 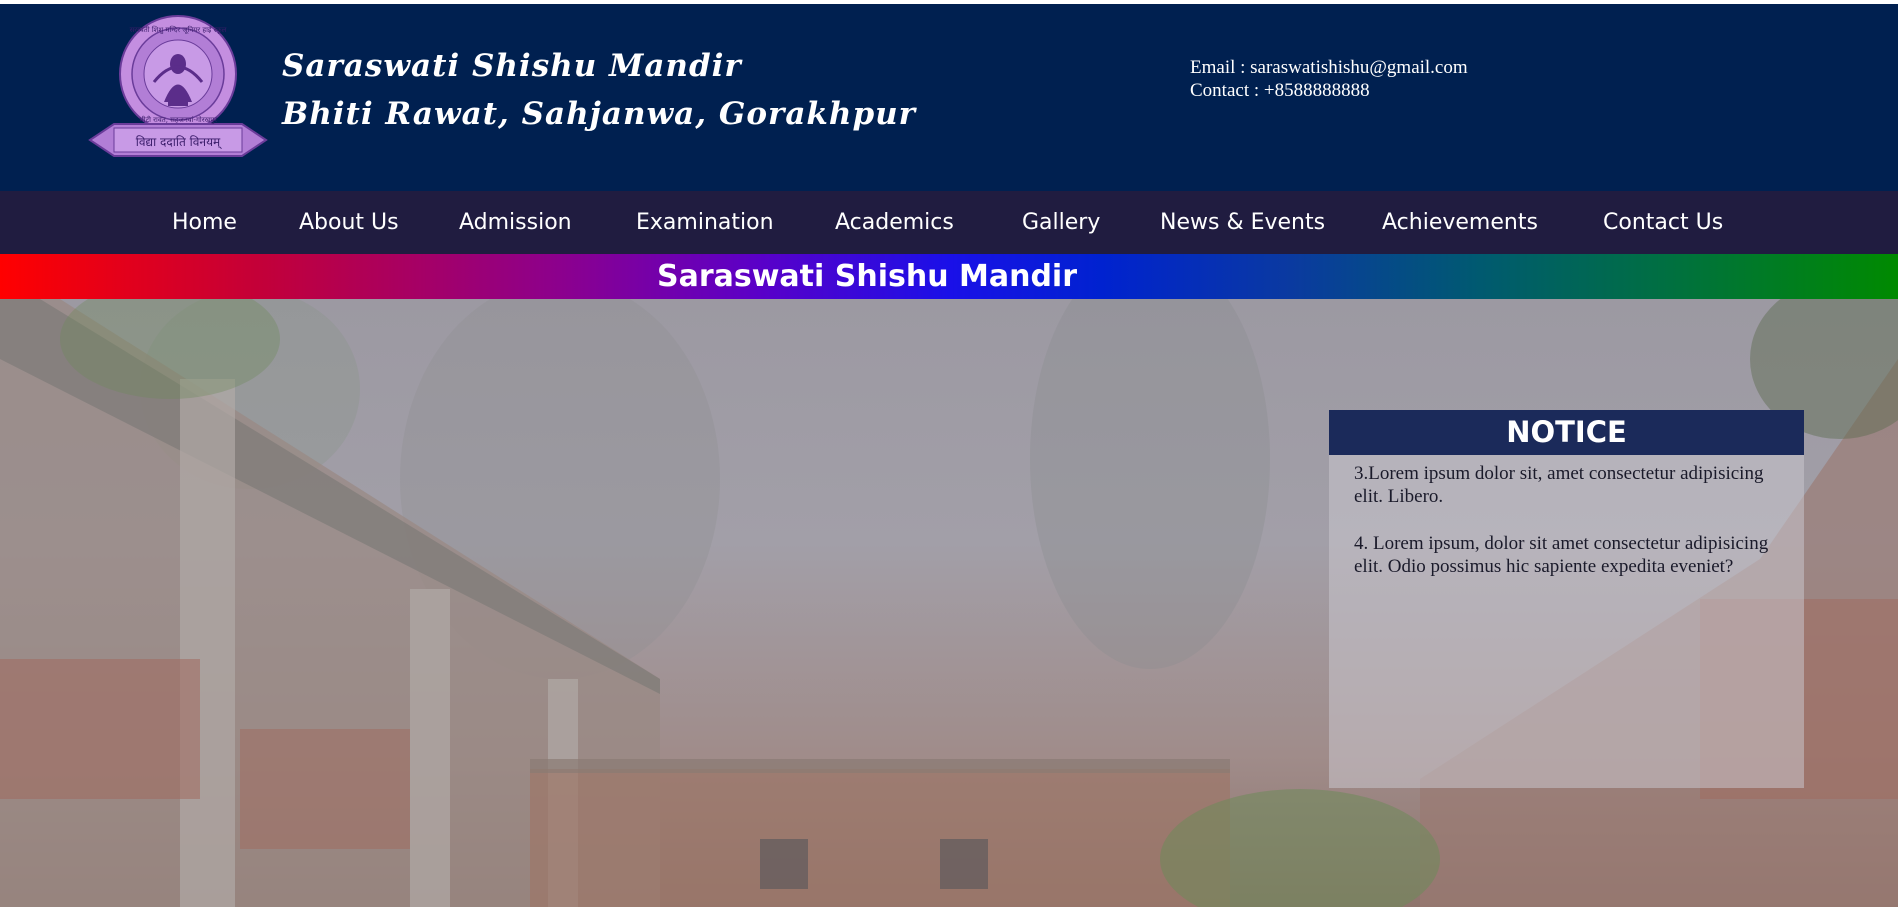 I want to click on nav-academics: Academics, so click(x=894, y=222).